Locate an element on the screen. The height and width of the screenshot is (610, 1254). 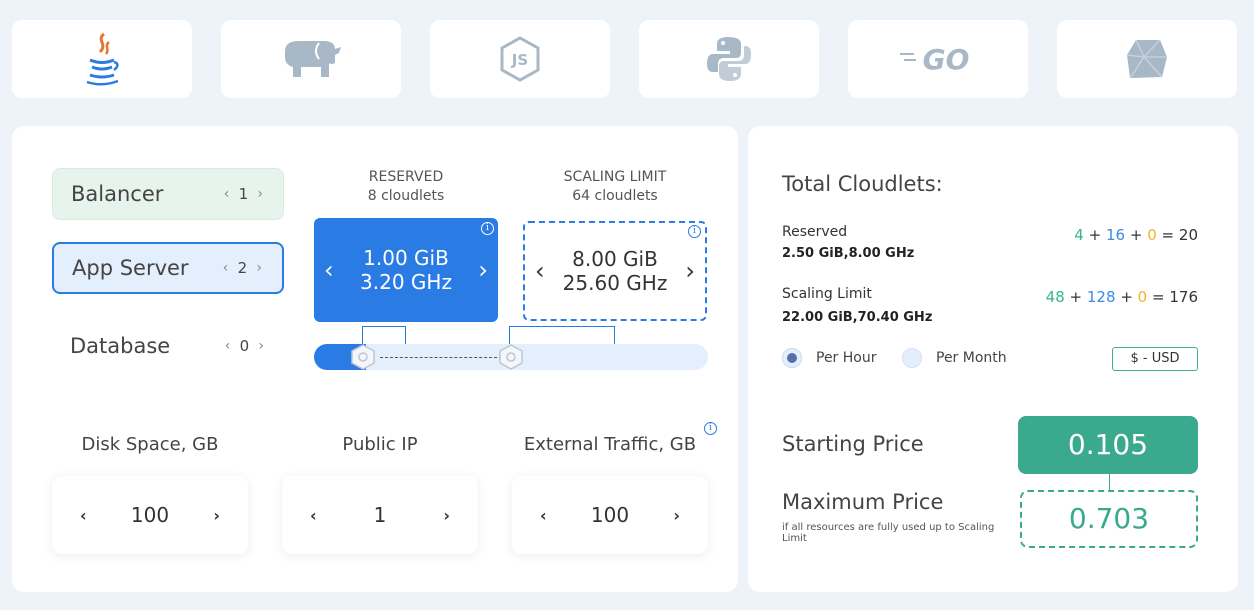
tab-java is located at coordinates (102, 59).